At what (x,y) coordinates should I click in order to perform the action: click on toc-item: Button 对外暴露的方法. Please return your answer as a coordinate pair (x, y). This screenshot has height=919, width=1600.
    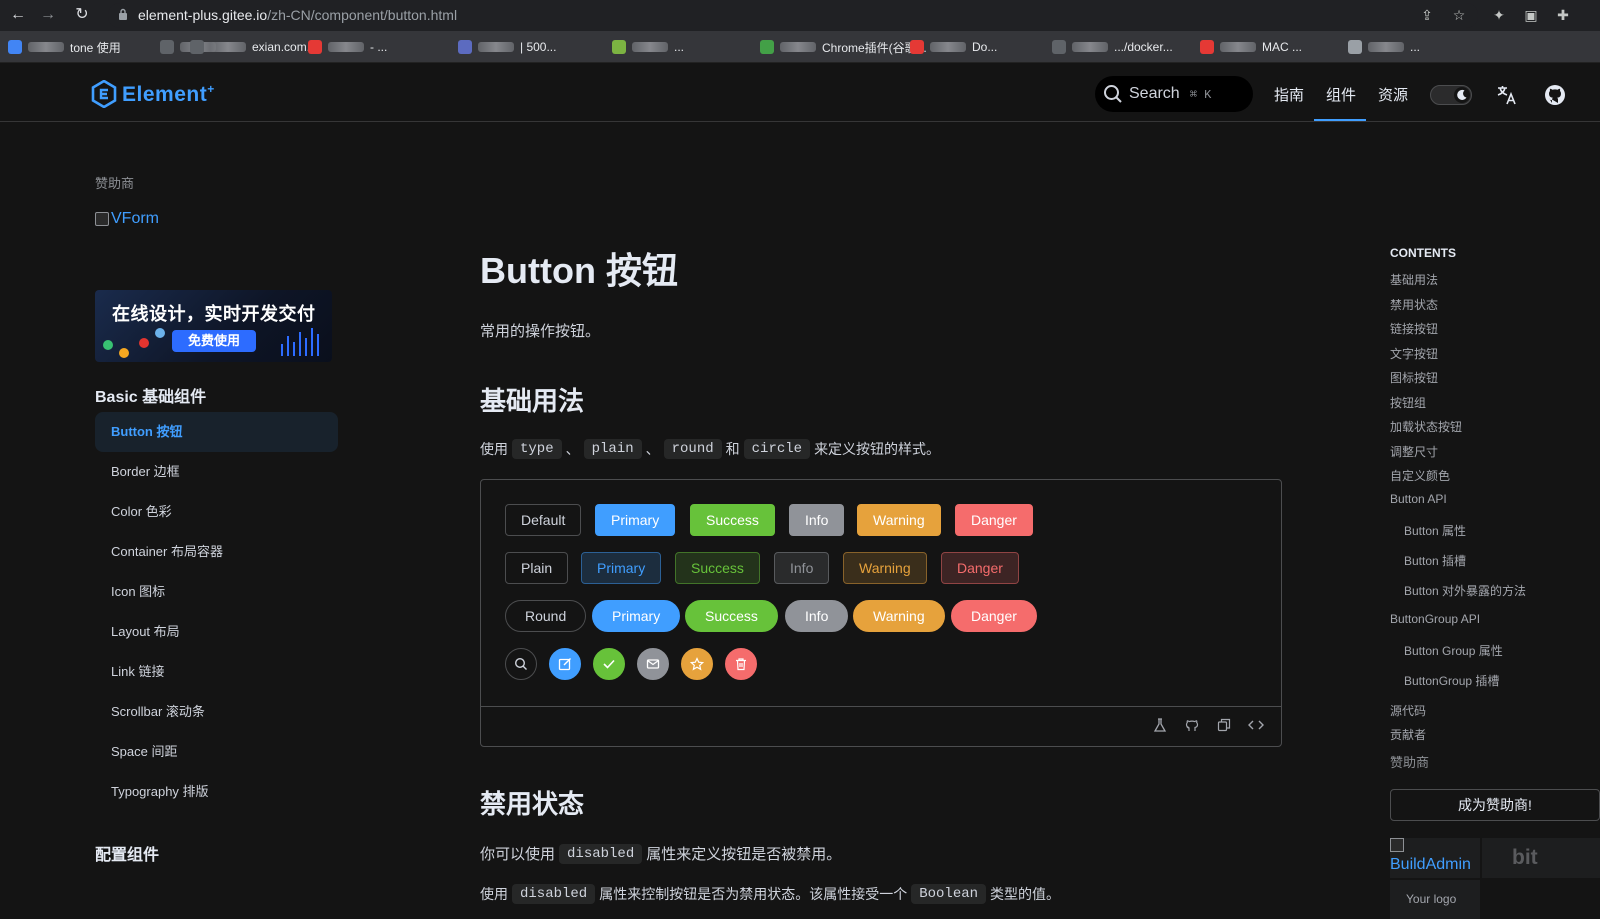
    Looking at the image, I should click on (1465, 590).